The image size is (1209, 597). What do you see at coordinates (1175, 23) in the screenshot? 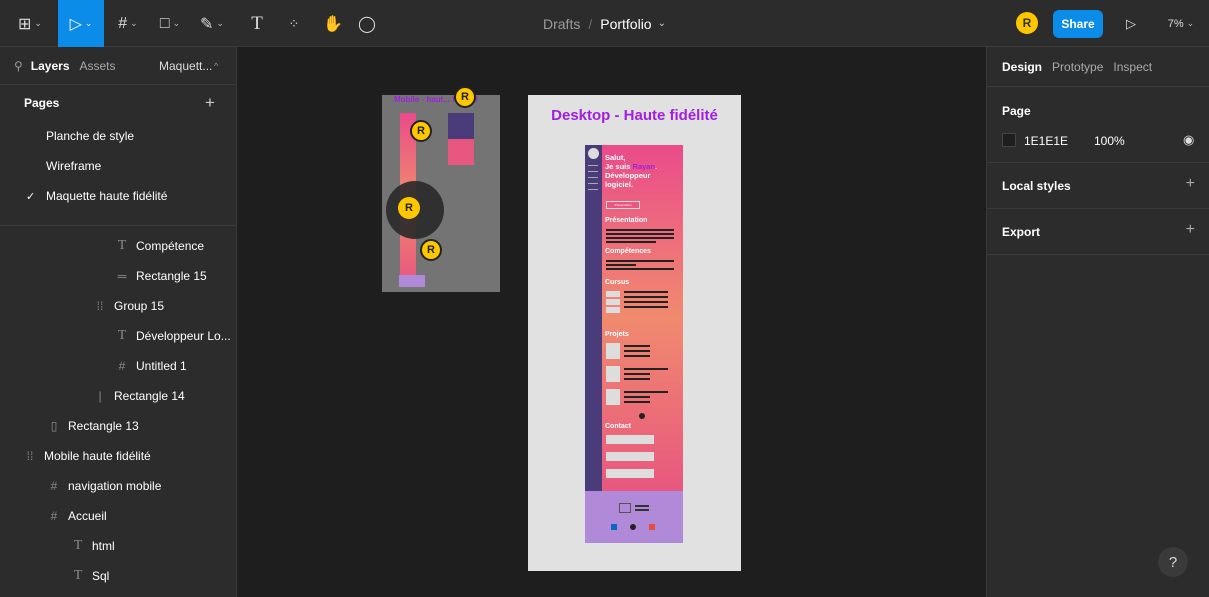
I see `zoom-level: 7%` at bounding box center [1175, 23].